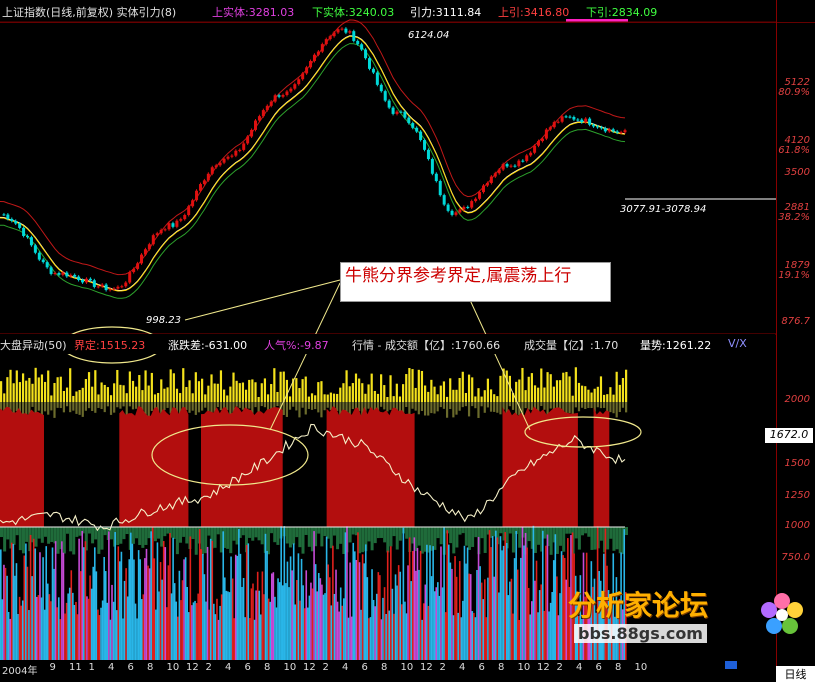  What do you see at coordinates (638, 605) in the screenshot?
I see `watermark-title: 分析家论坛` at bounding box center [638, 605].